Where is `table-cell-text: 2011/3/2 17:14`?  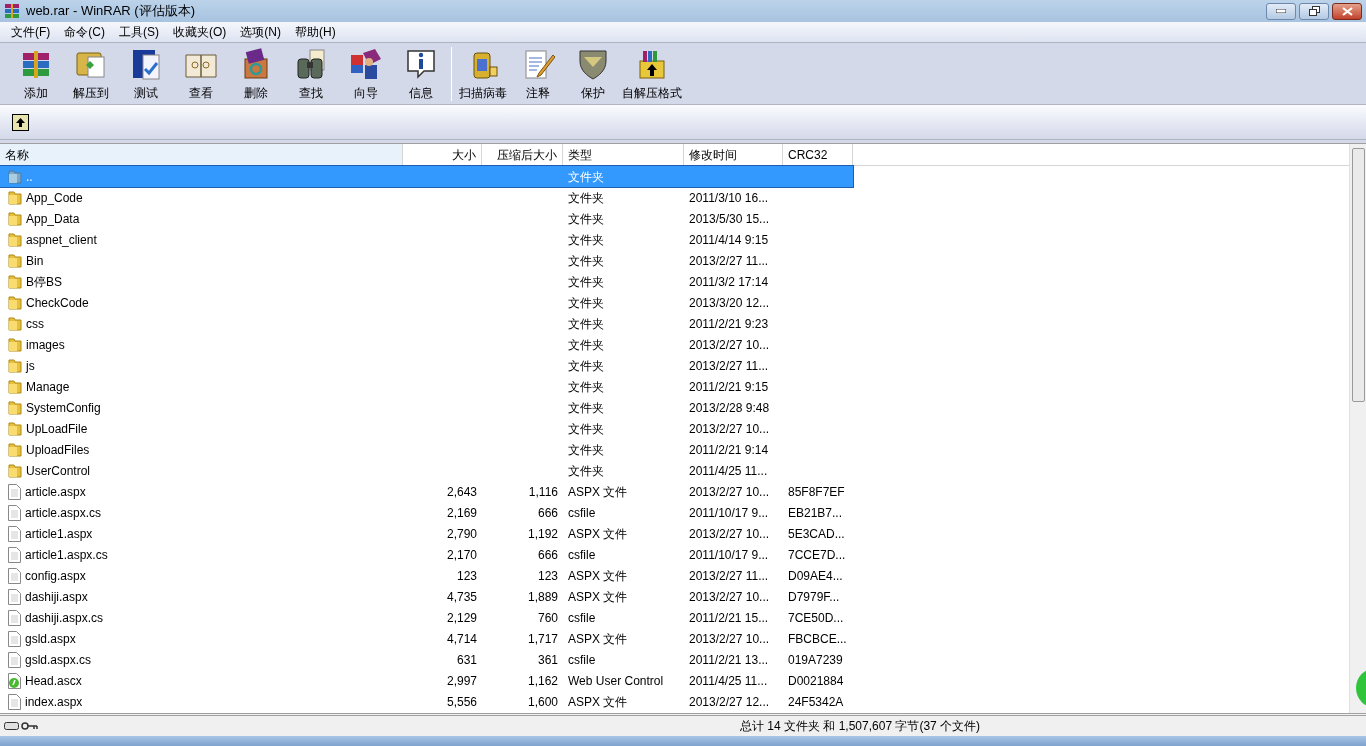
table-cell-text: 2011/3/2 17:14 is located at coordinates (729, 282).